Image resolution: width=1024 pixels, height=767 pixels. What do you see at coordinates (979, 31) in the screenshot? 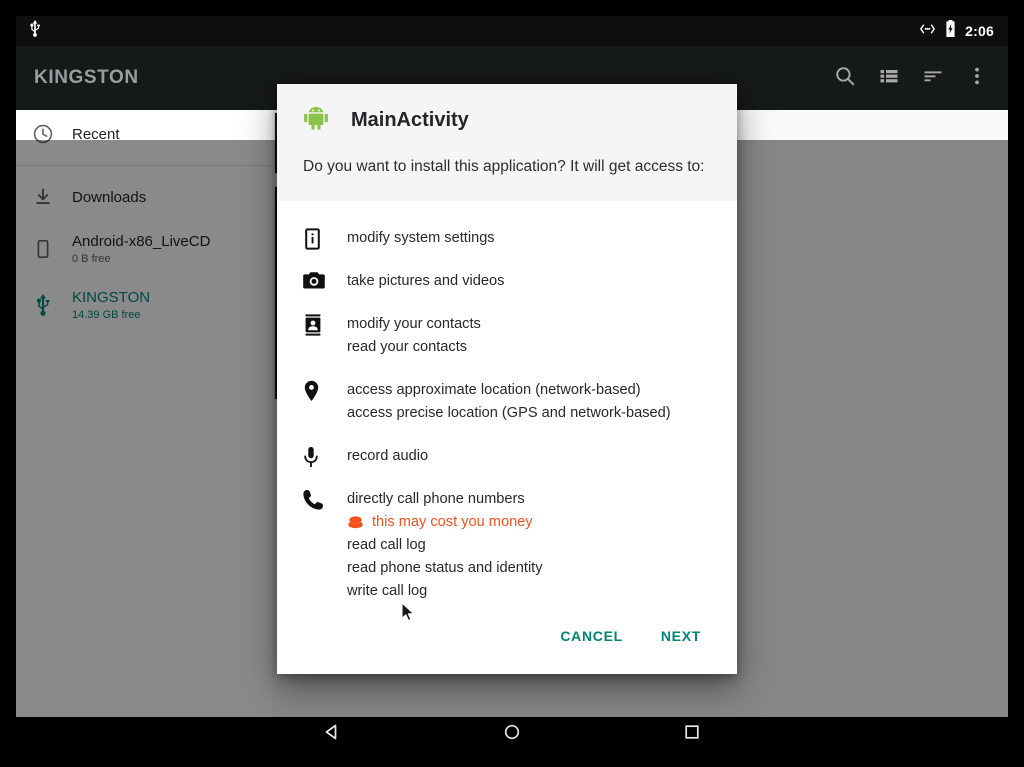
I see `status-bar-clock: 2:06` at bounding box center [979, 31].